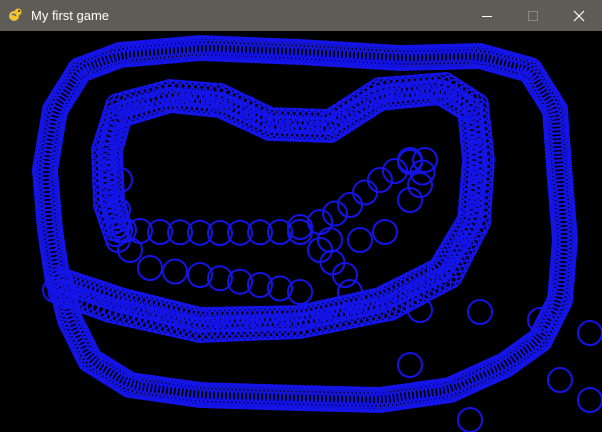 This screenshot has width=602, height=432. I want to click on close-icon, so click(579, 15).